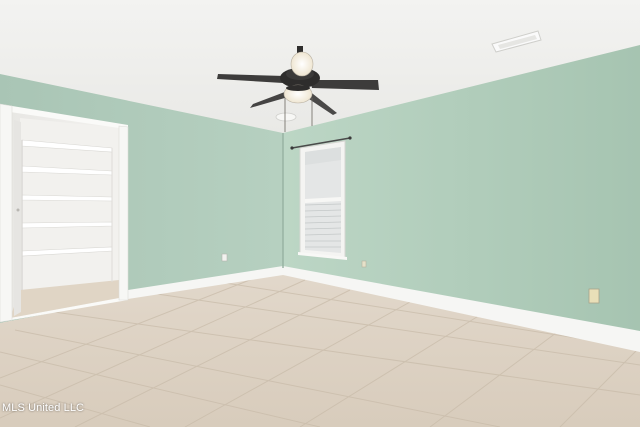 The height and width of the screenshot is (427, 640). Describe the element at coordinates (321, 198) in the screenshot. I see `window` at that location.